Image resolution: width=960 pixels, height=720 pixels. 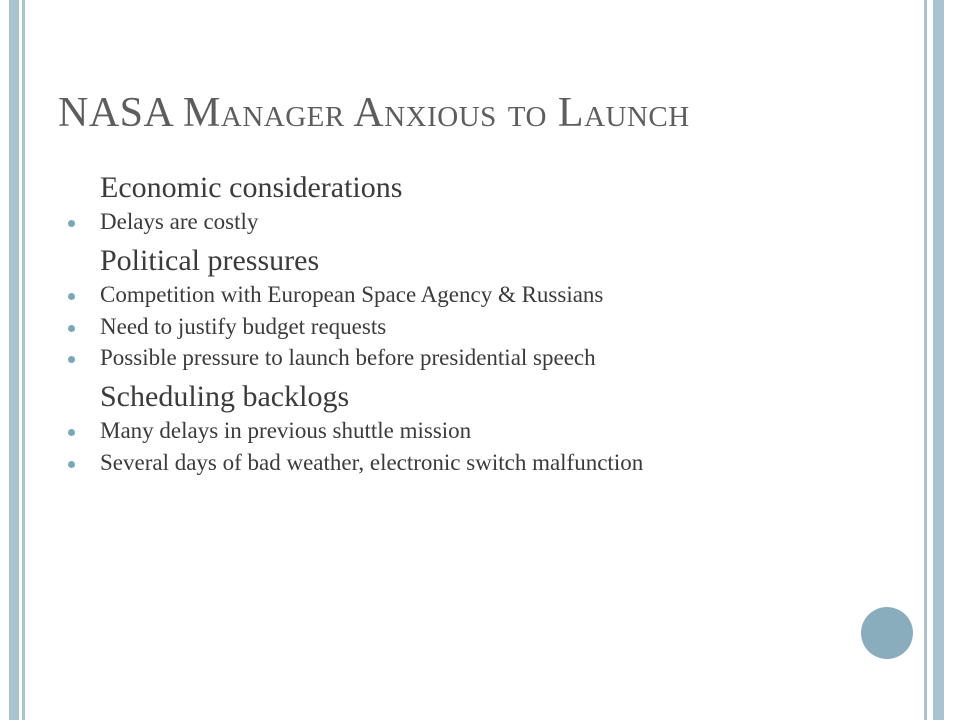 I want to click on bullet-level2-item: Many delays in previous shuttle mission, so click(x=463, y=431).